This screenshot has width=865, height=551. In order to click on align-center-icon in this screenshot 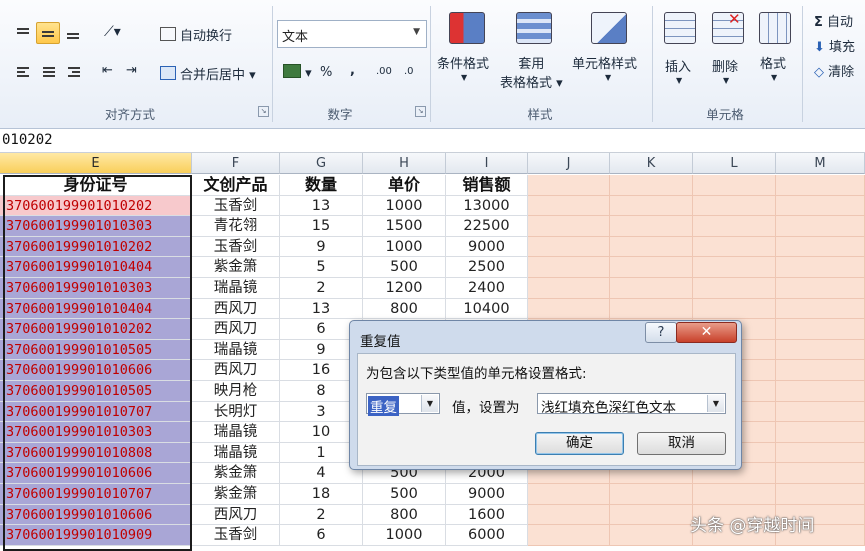, I will do `click(49, 72)`.